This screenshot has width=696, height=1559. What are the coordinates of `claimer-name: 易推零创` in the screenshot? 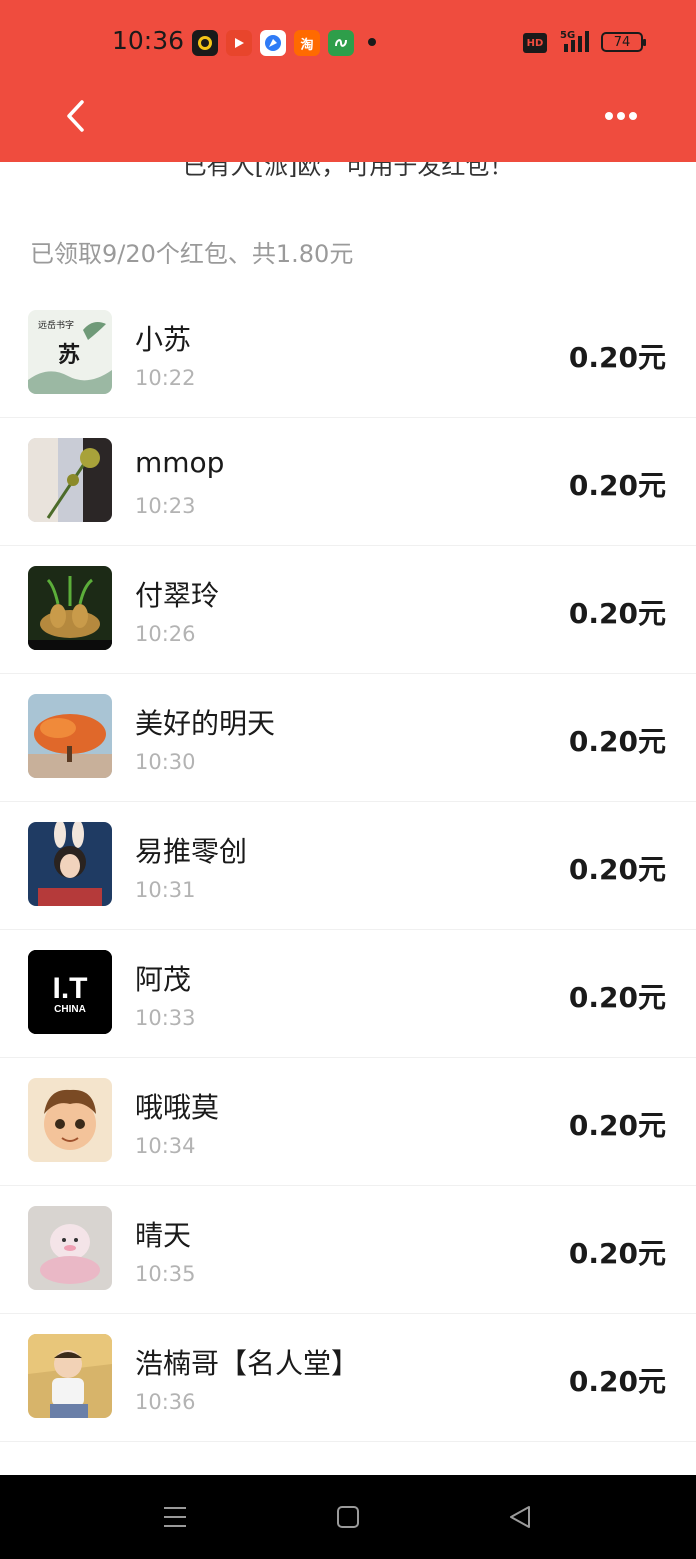 It's located at (191, 851).